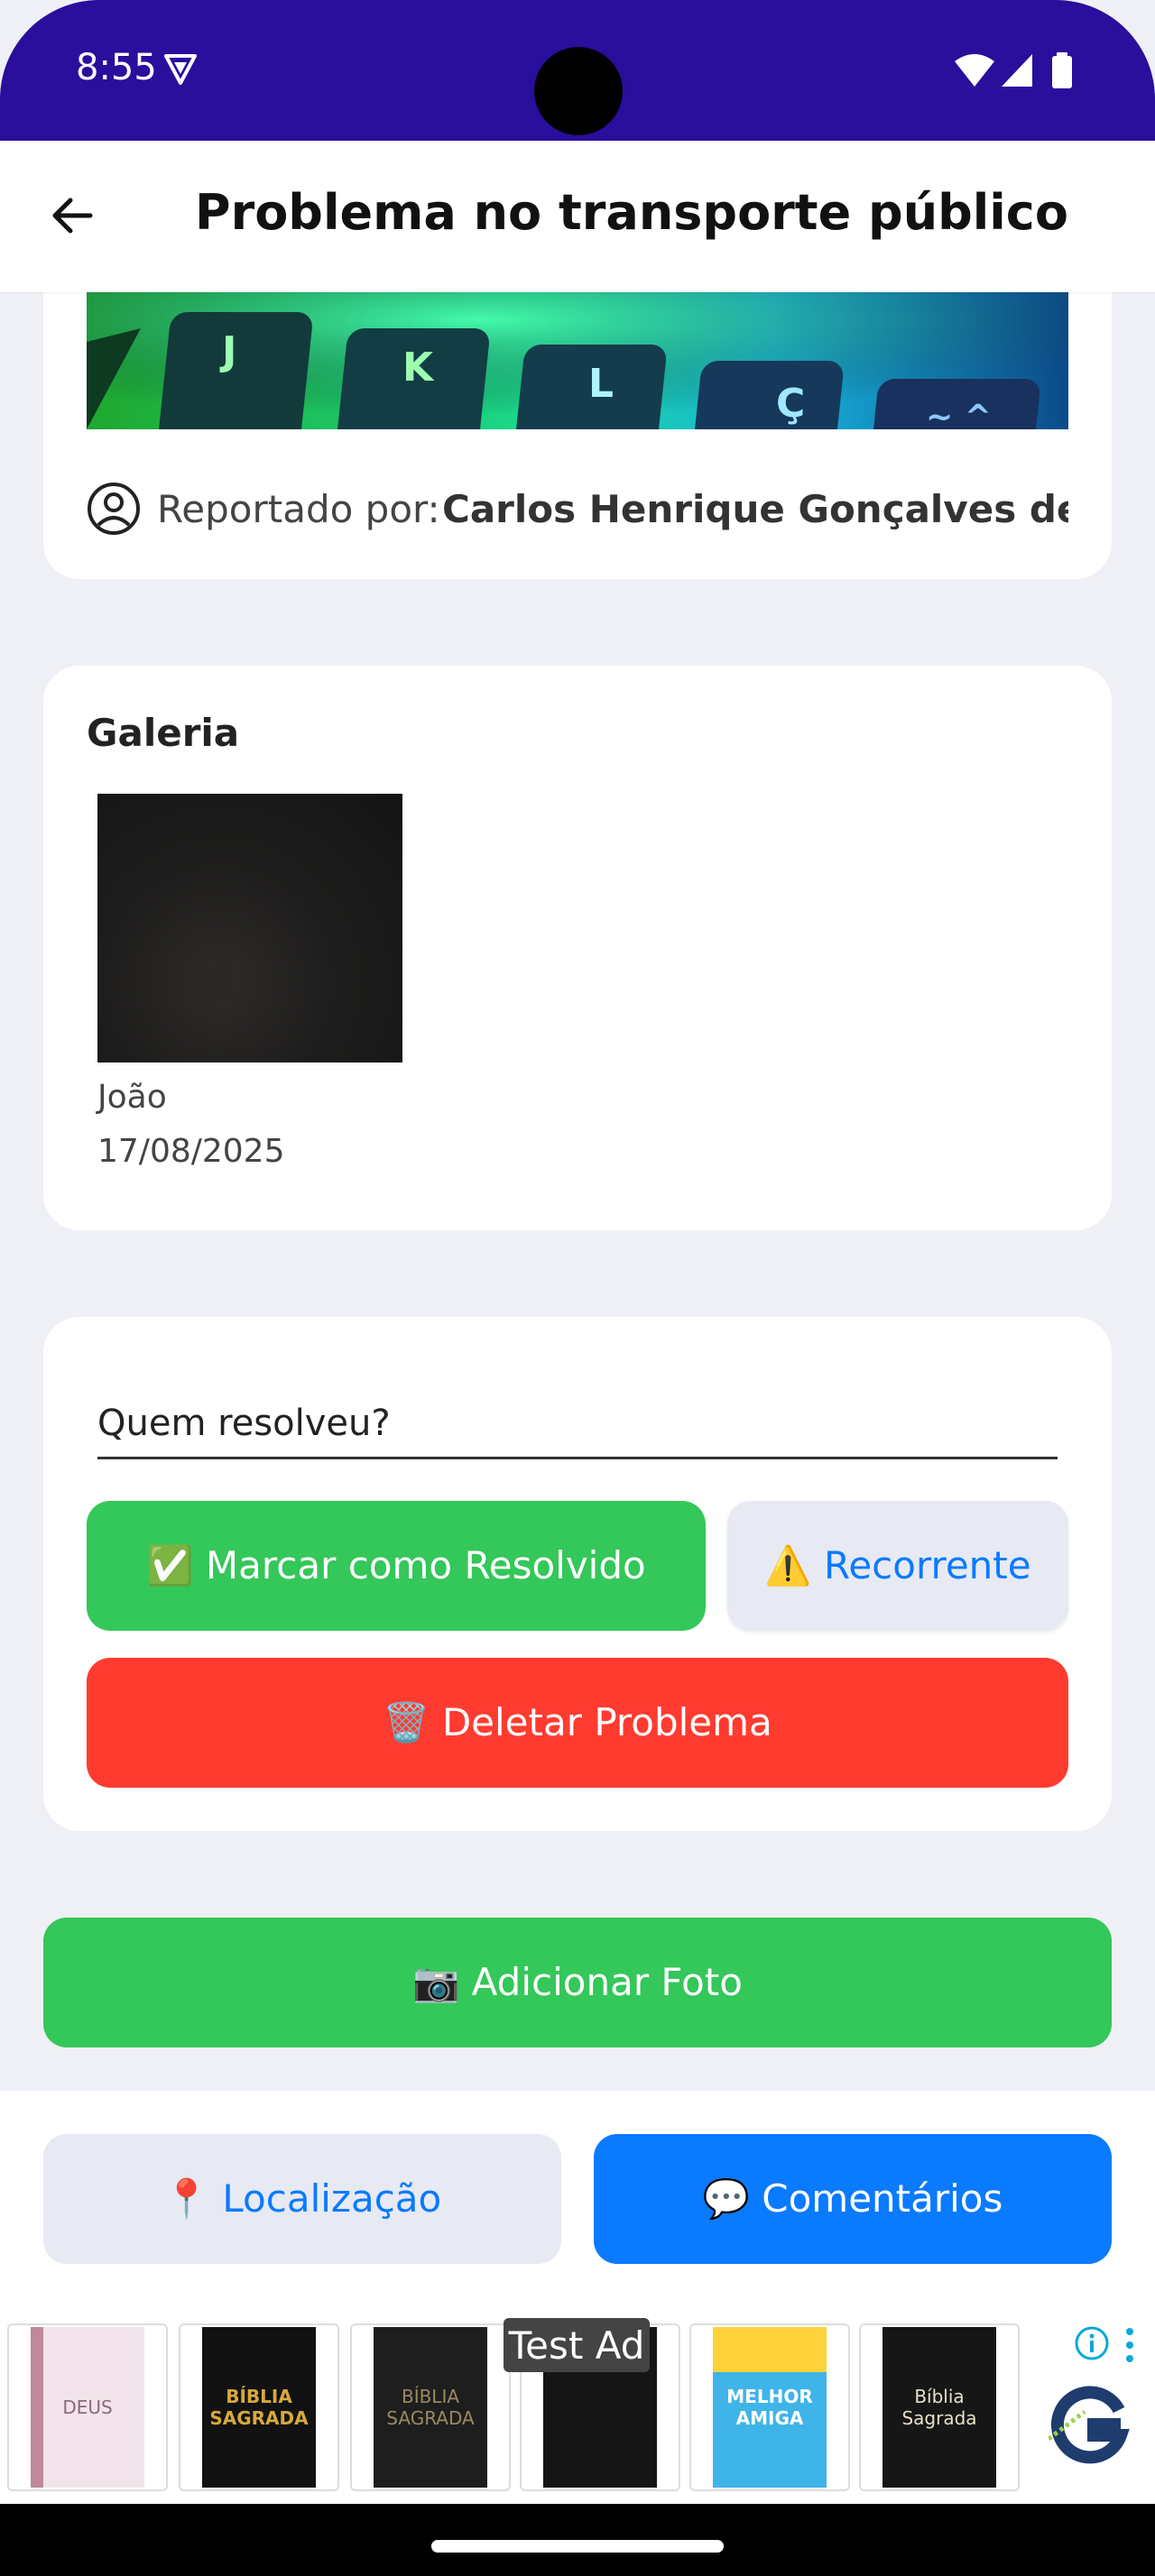  I want to click on add-photo-button: 📷 Adicionar Foto, so click(577, 1982).